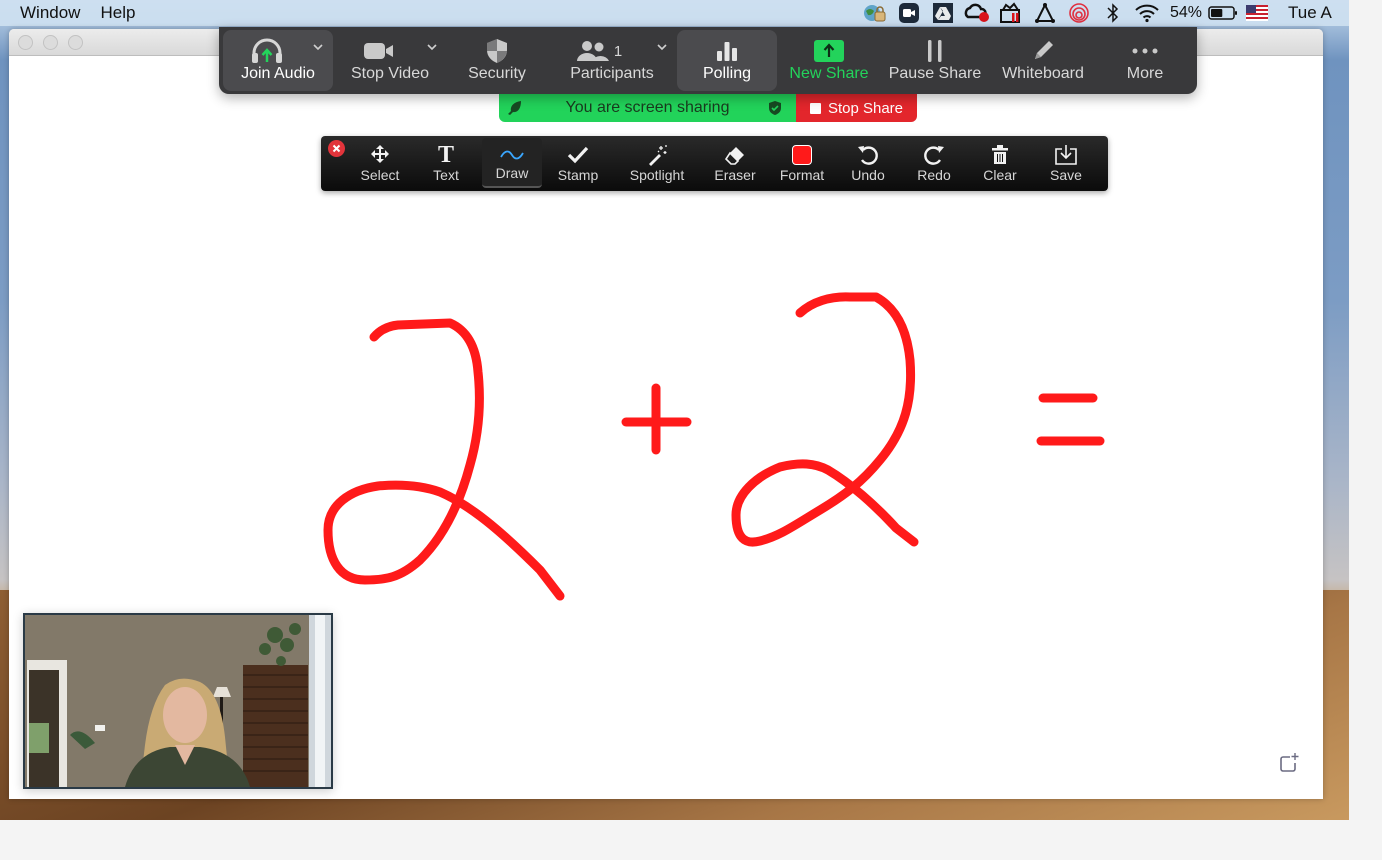 This screenshot has height=860, width=1382. I want to click on sharing-status: You are screen sharing, so click(647, 108).